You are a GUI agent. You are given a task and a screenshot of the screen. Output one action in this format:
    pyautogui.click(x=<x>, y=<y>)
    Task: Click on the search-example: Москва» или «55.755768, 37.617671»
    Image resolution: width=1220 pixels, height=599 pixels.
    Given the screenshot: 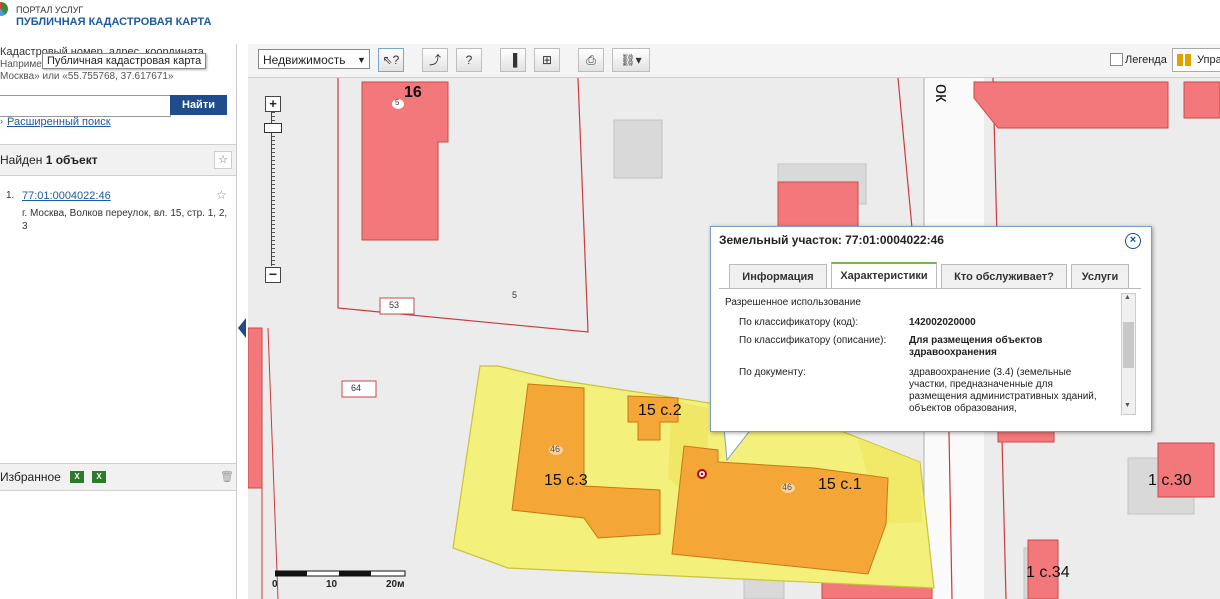 What is the action you would take?
    pyautogui.click(x=87, y=76)
    